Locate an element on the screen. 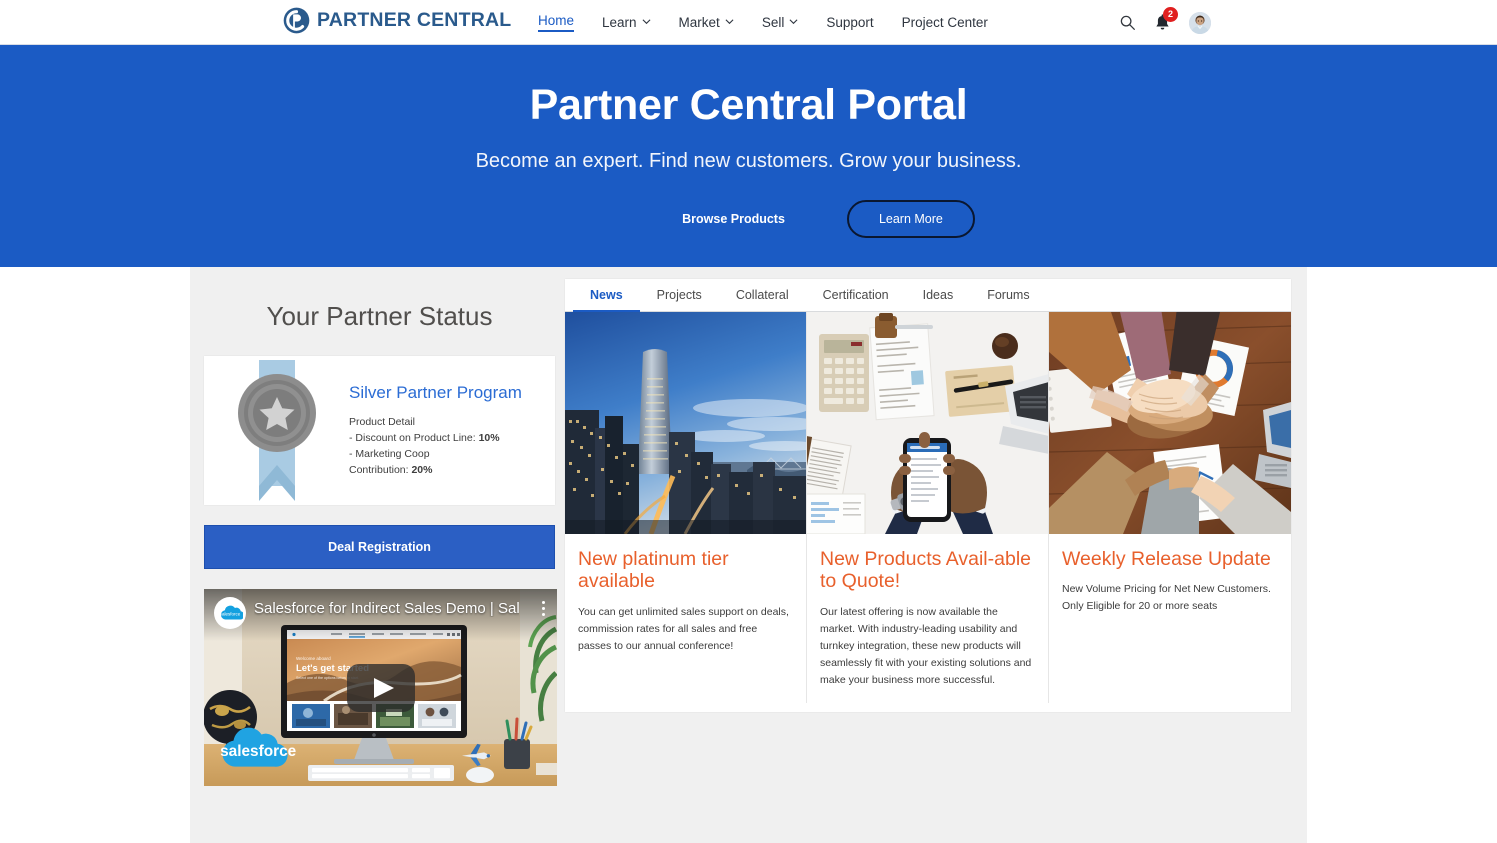 Image resolution: width=1497 pixels, height=843 pixels. discount-label: - Discount on Product Line: is located at coordinates (412, 437).